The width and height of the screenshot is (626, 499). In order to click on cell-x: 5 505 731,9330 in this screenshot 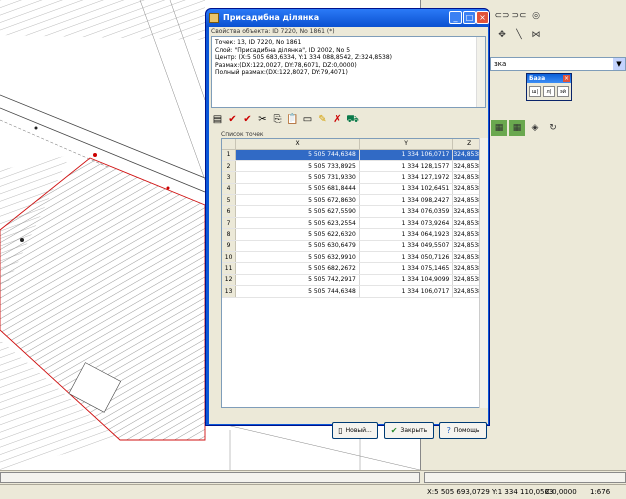, I will do `click(297, 177)`.